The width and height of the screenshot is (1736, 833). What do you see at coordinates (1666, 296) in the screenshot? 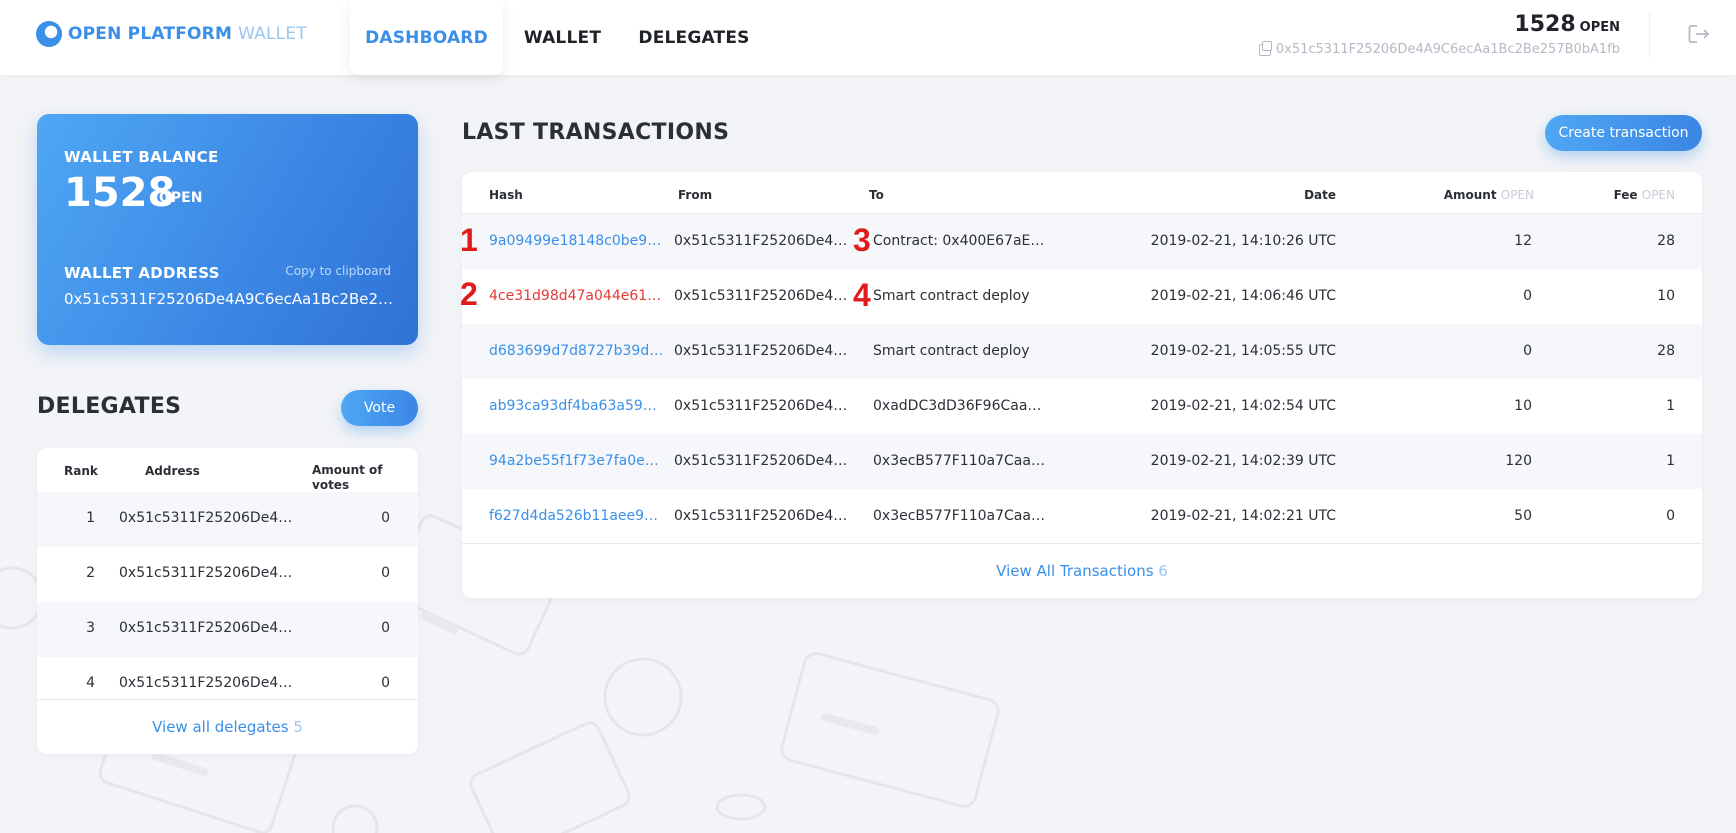
I see `tx-fee: 10` at bounding box center [1666, 296].